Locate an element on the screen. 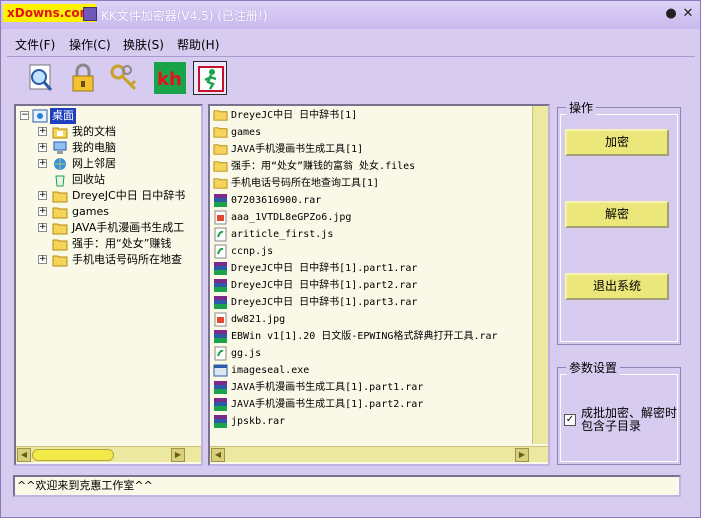 The width and height of the screenshot is (701, 518). tree-item-label: DreyeJC中日 日中辞书 is located at coordinates (129, 195).